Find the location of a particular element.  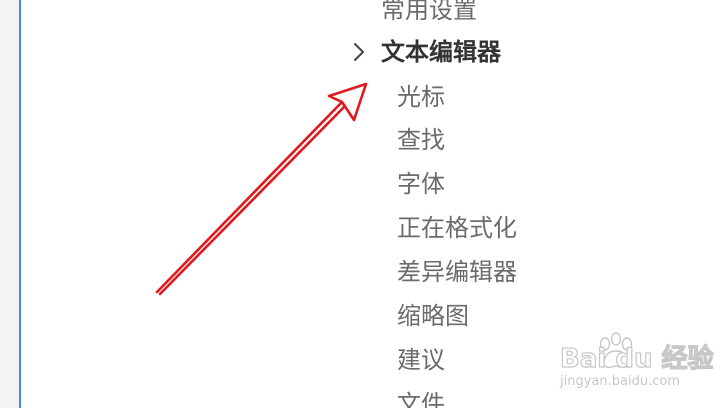

tree-item-minimap: 缩略图 is located at coordinates (433, 316).